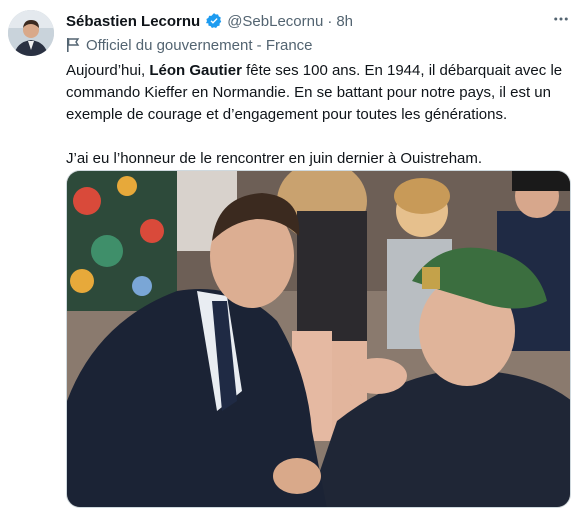  What do you see at coordinates (214, 21) in the screenshot?
I see `verified-badge-icon` at bounding box center [214, 21].